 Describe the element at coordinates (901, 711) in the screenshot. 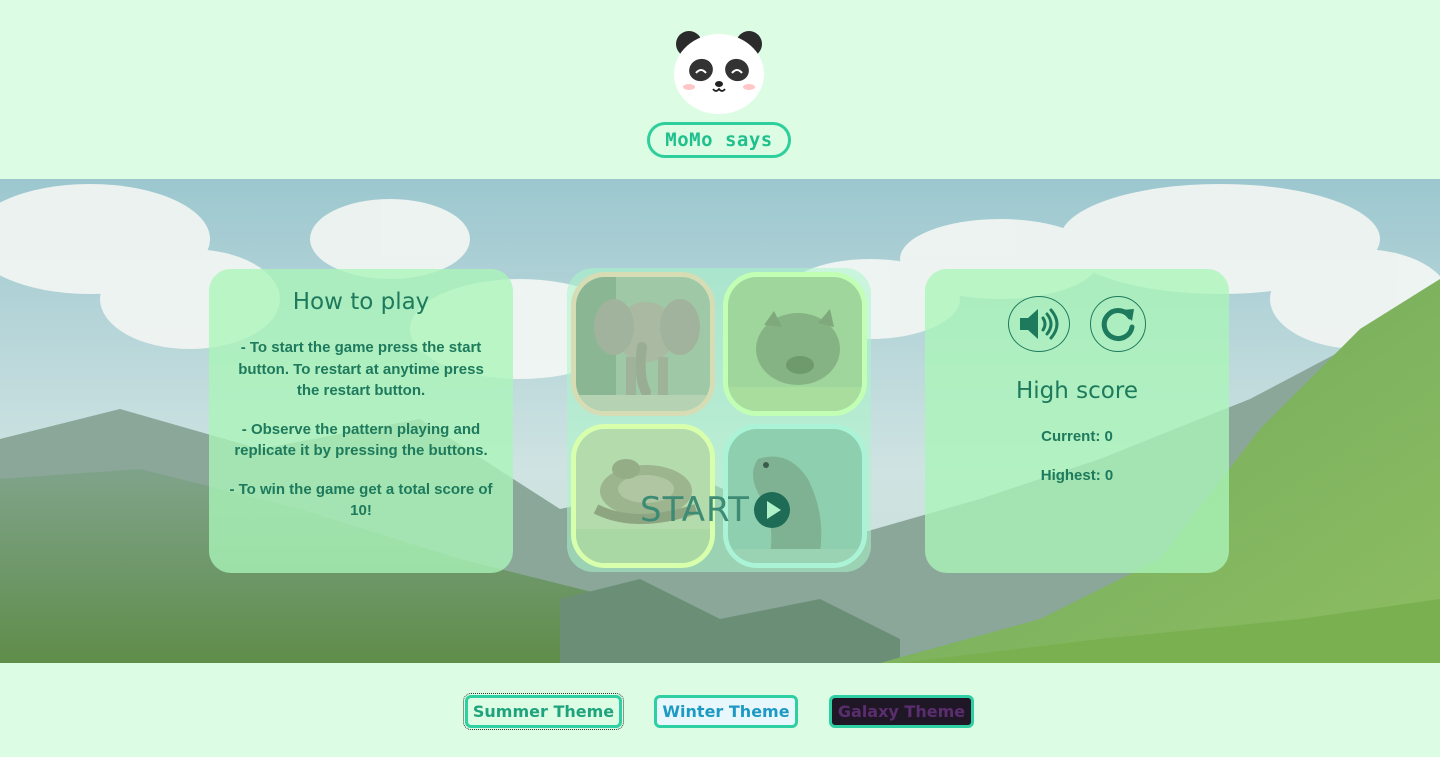

I see `galaxy-theme-button: Galaxy Theme` at that location.